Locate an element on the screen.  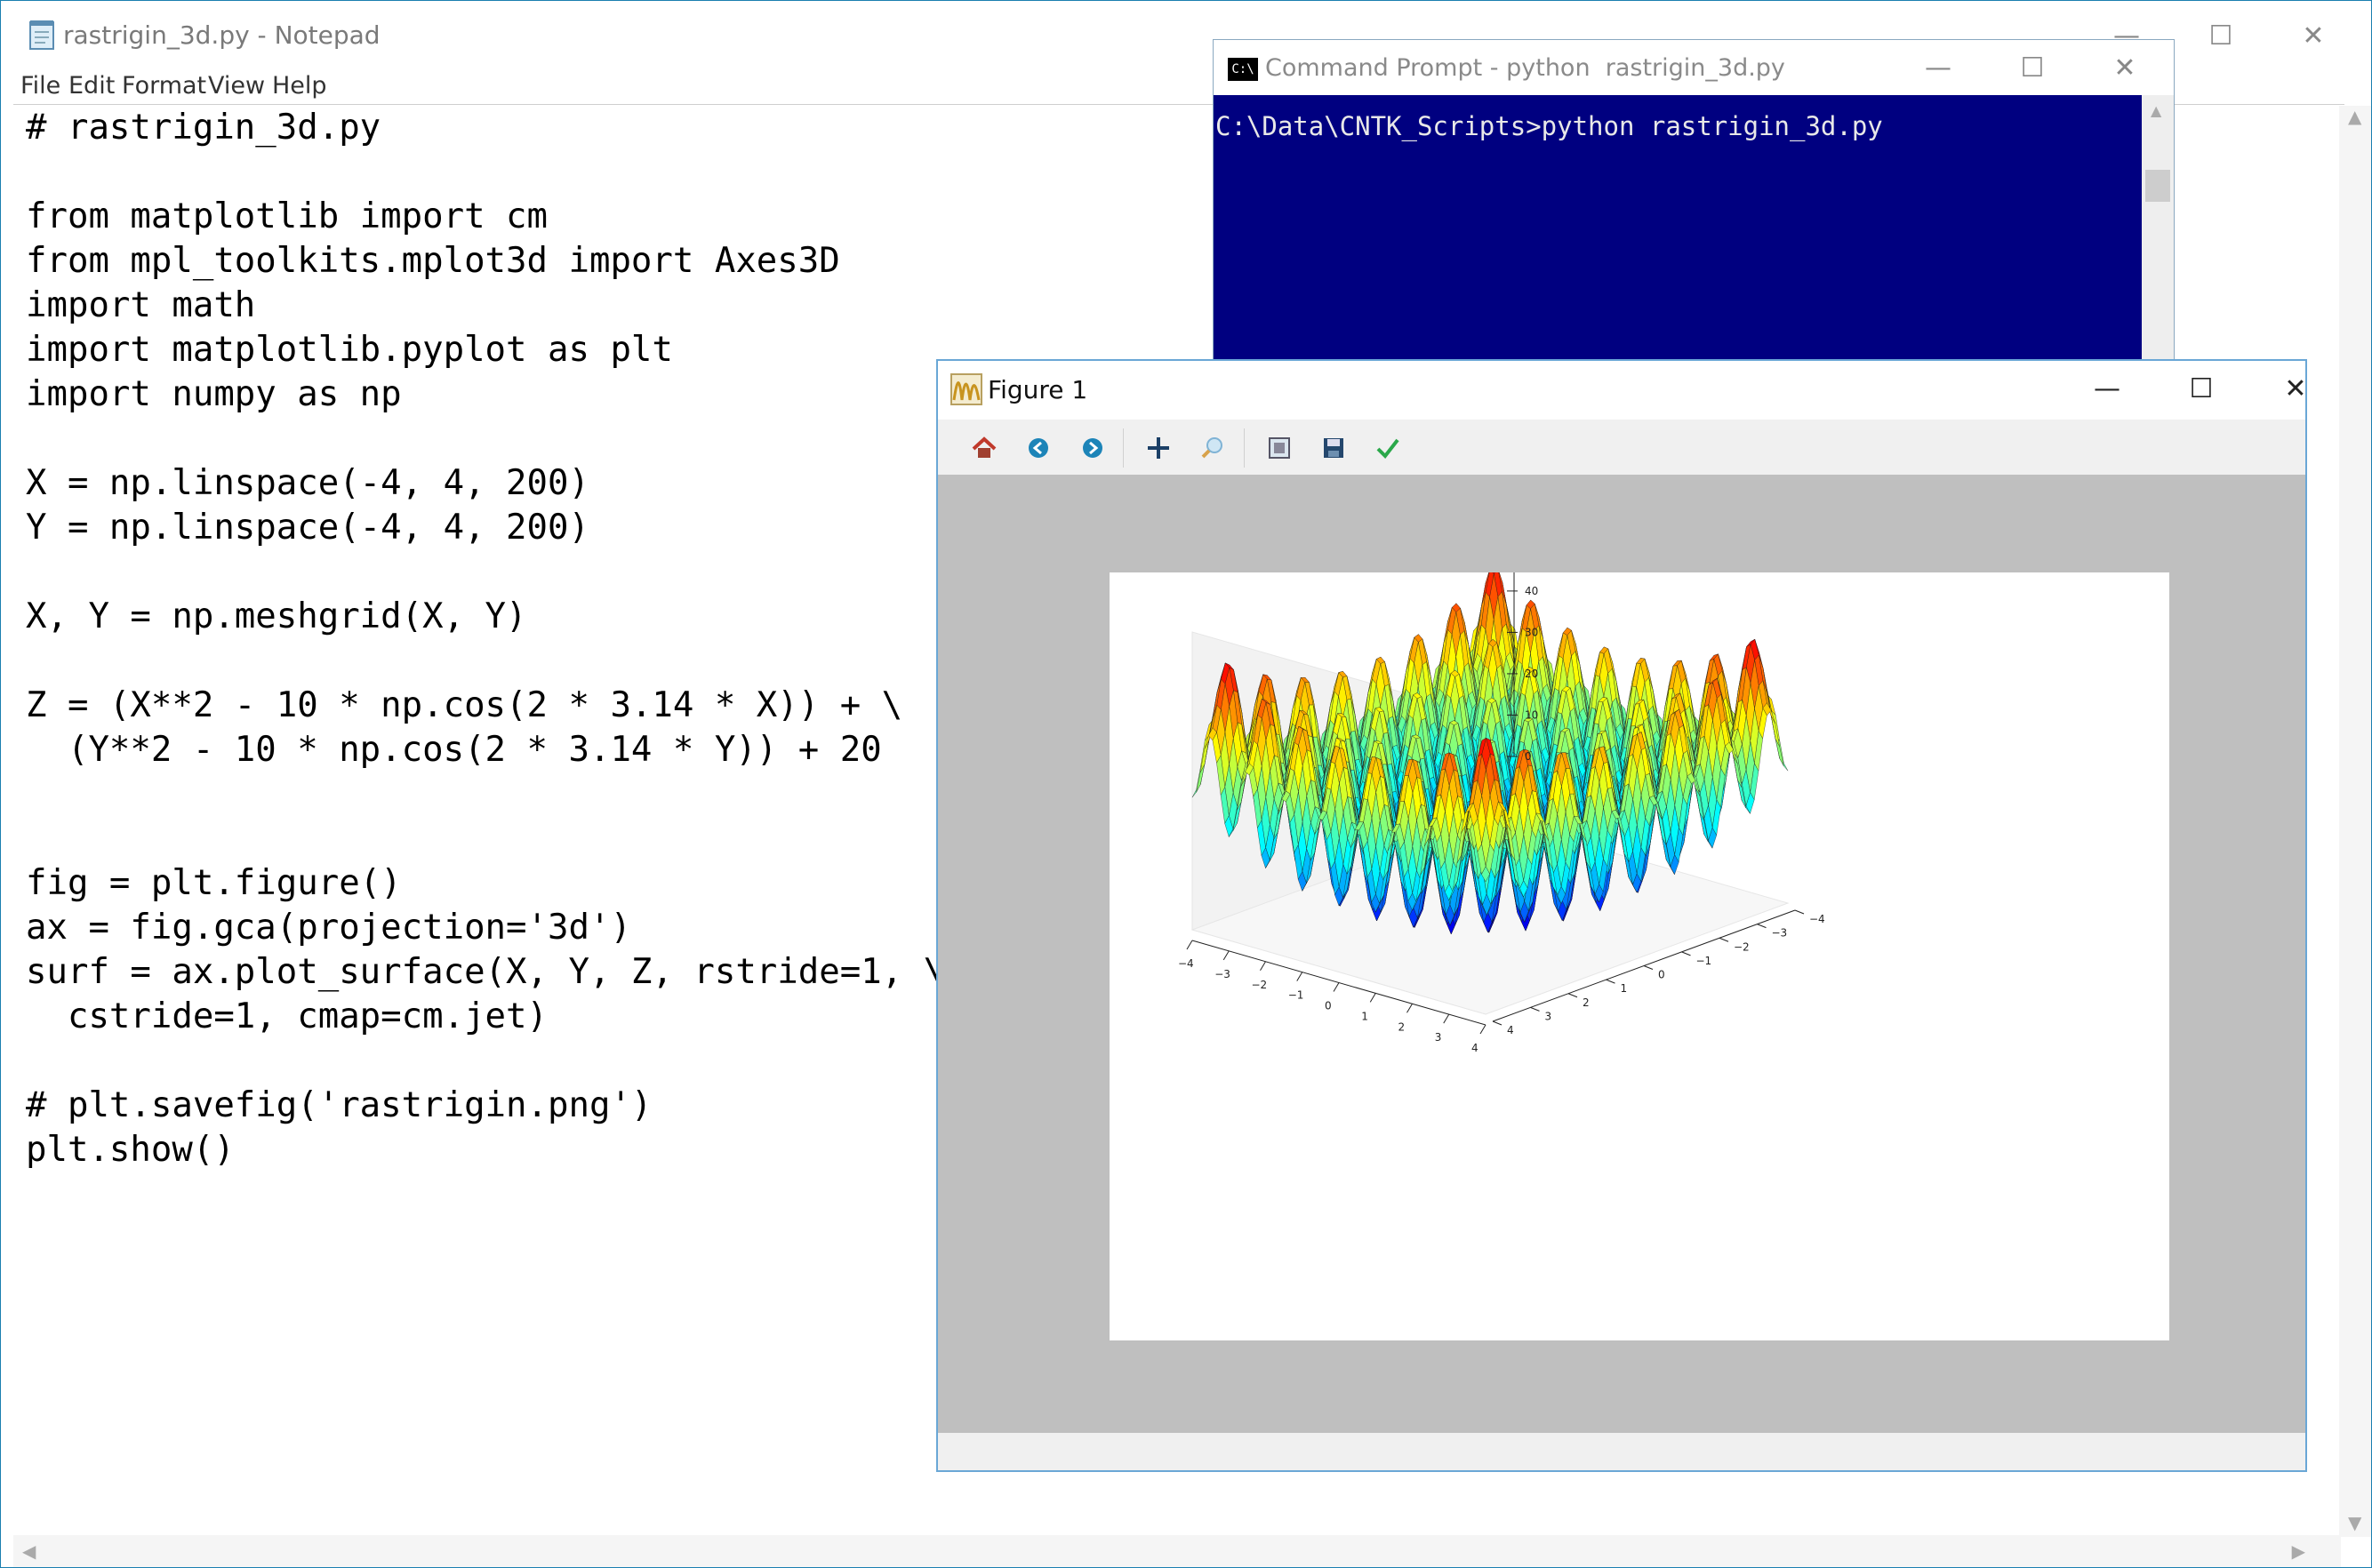
menu-edit: Edit is located at coordinates (91, 86).